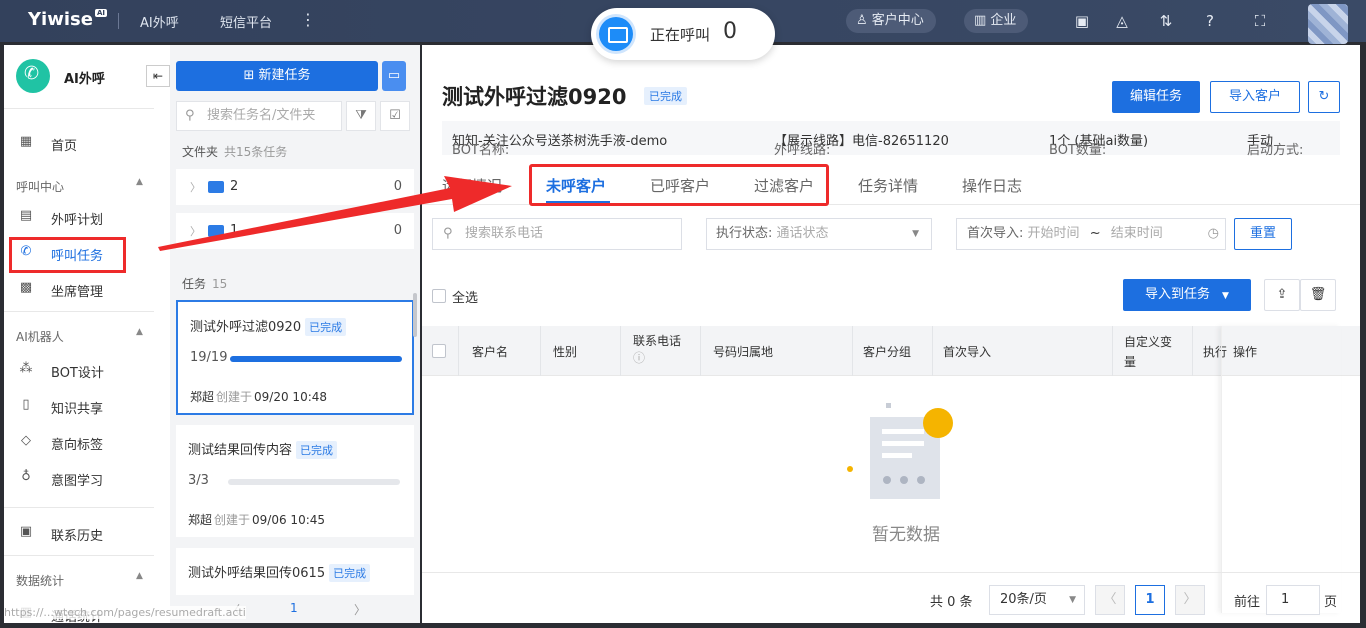 This screenshot has height=628, width=1366. I want to click on chevron-right-icon: 〉, so click(195, 187).